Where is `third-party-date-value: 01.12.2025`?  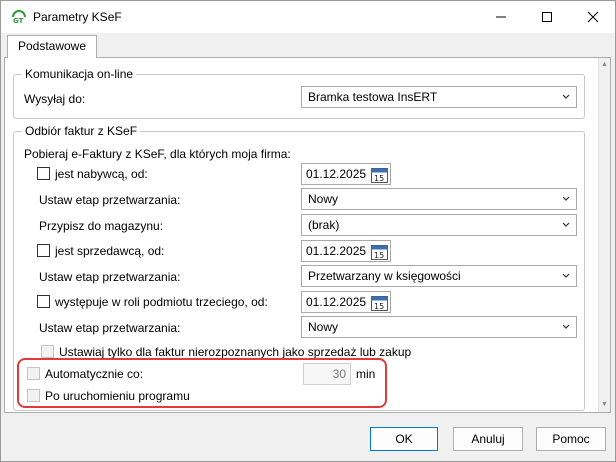
third-party-date-value: 01.12.2025 is located at coordinates (336, 302).